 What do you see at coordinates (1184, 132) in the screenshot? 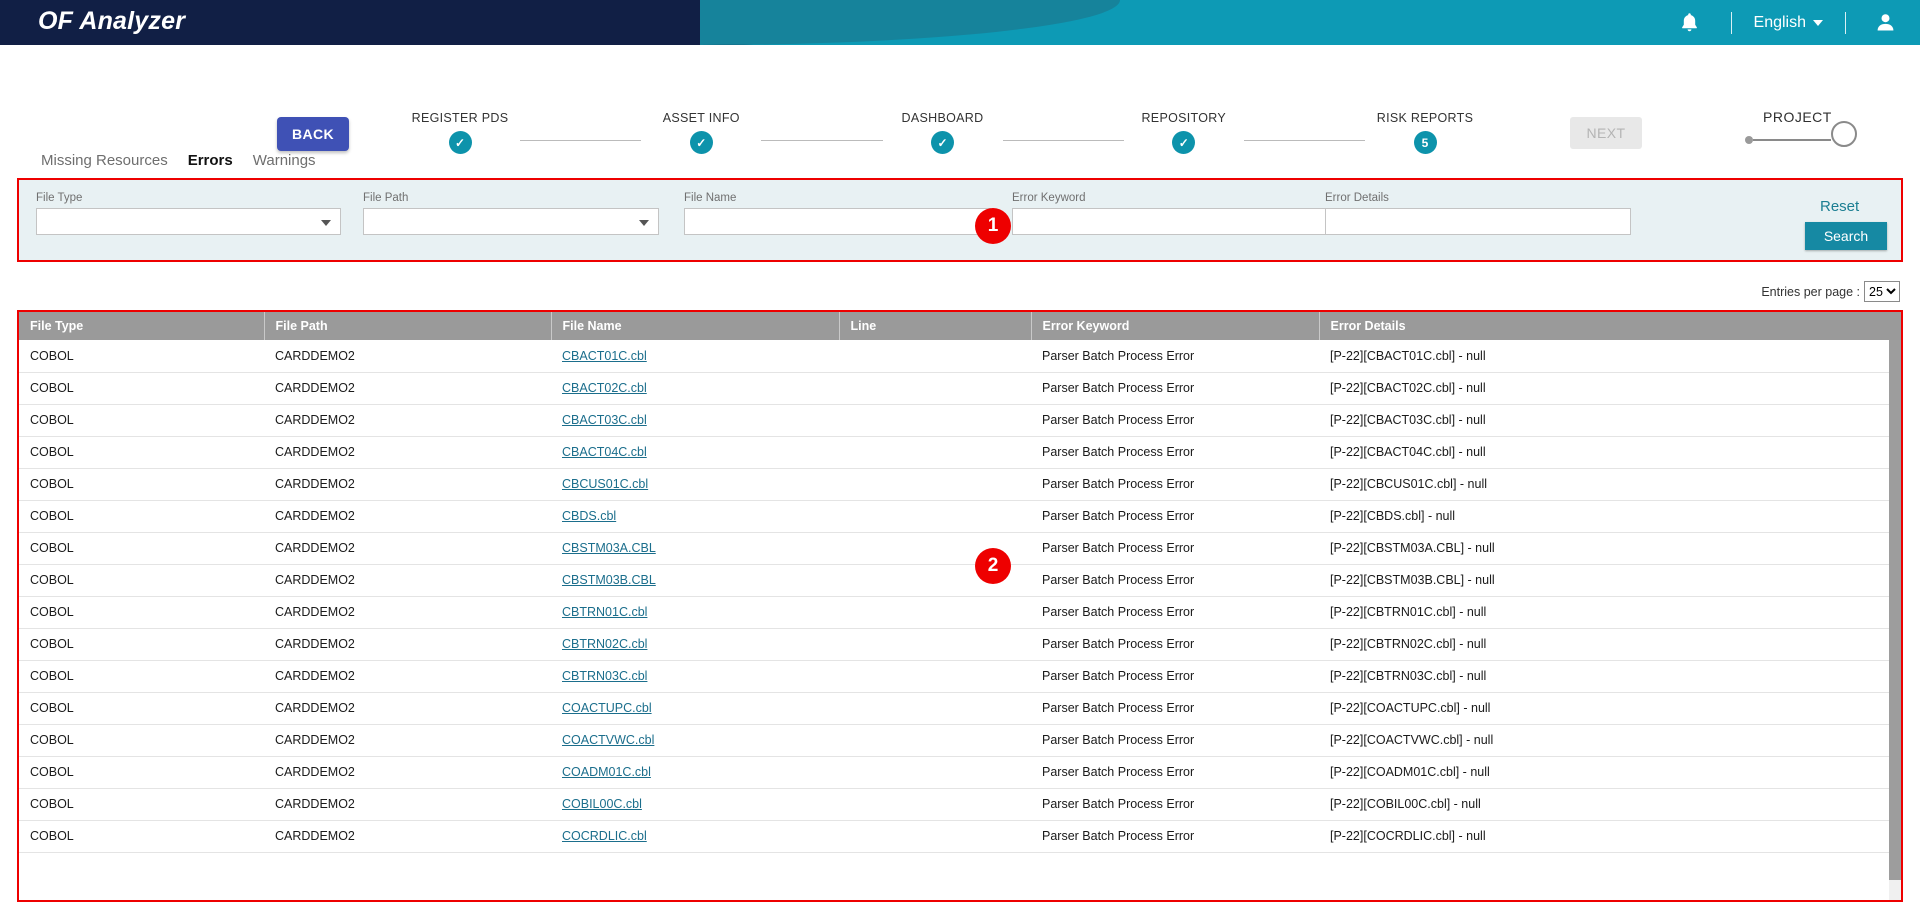
I see `step-repository: REPOSITORY ✓` at bounding box center [1184, 132].